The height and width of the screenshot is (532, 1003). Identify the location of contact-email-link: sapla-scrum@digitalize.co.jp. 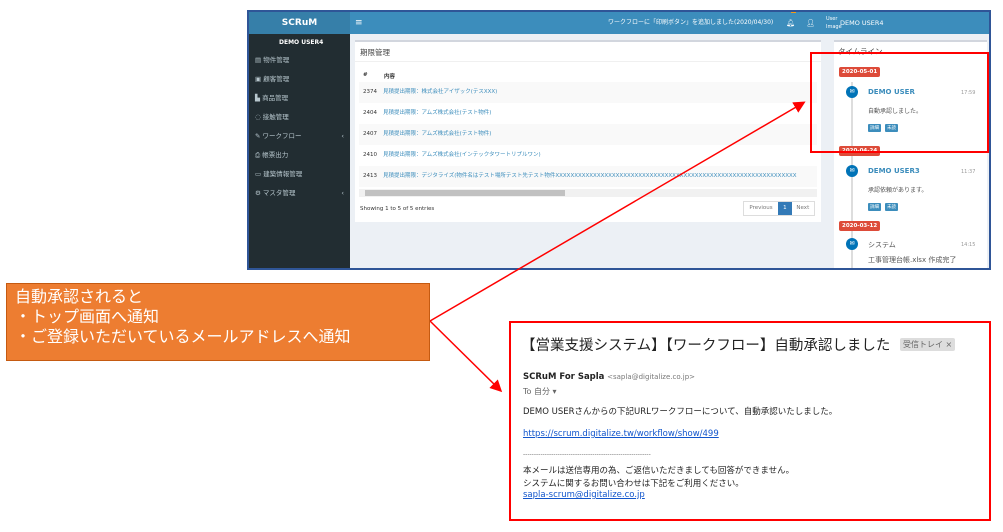
(584, 495).